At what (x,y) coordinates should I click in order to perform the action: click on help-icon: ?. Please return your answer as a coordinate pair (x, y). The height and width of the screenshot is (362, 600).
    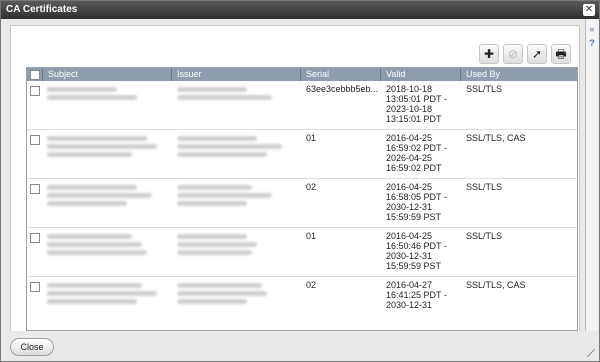
    Looking at the image, I should click on (592, 43).